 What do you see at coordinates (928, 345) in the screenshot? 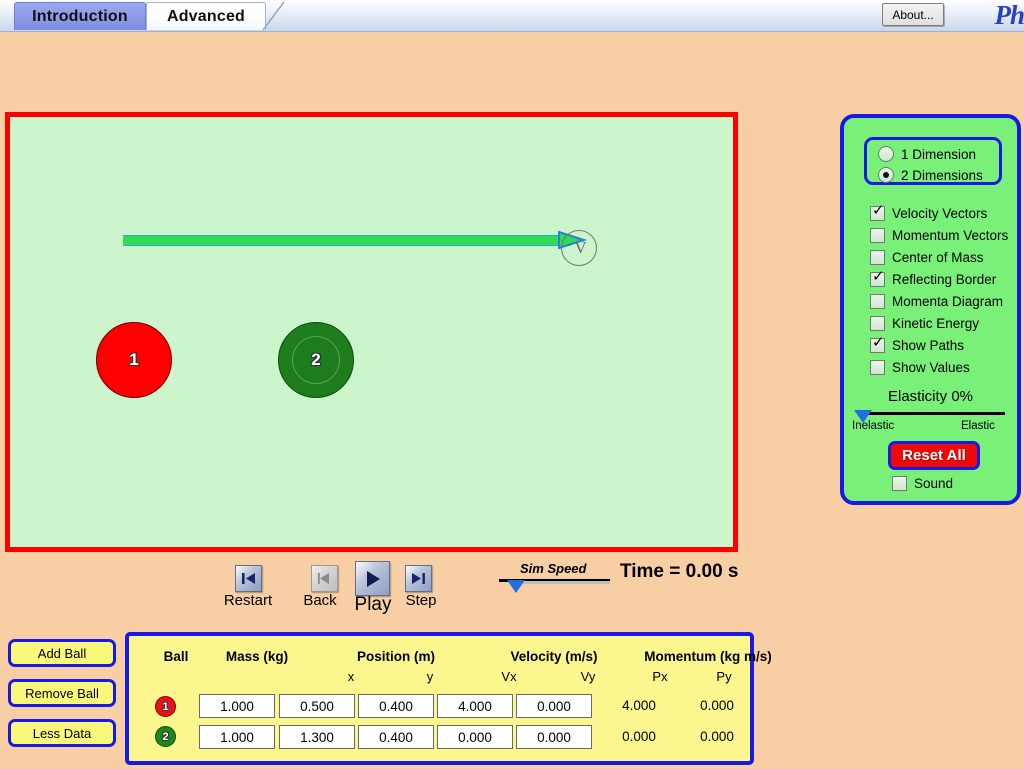
I see `checkbox-show-paths-label: Show Paths` at bounding box center [928, 345].